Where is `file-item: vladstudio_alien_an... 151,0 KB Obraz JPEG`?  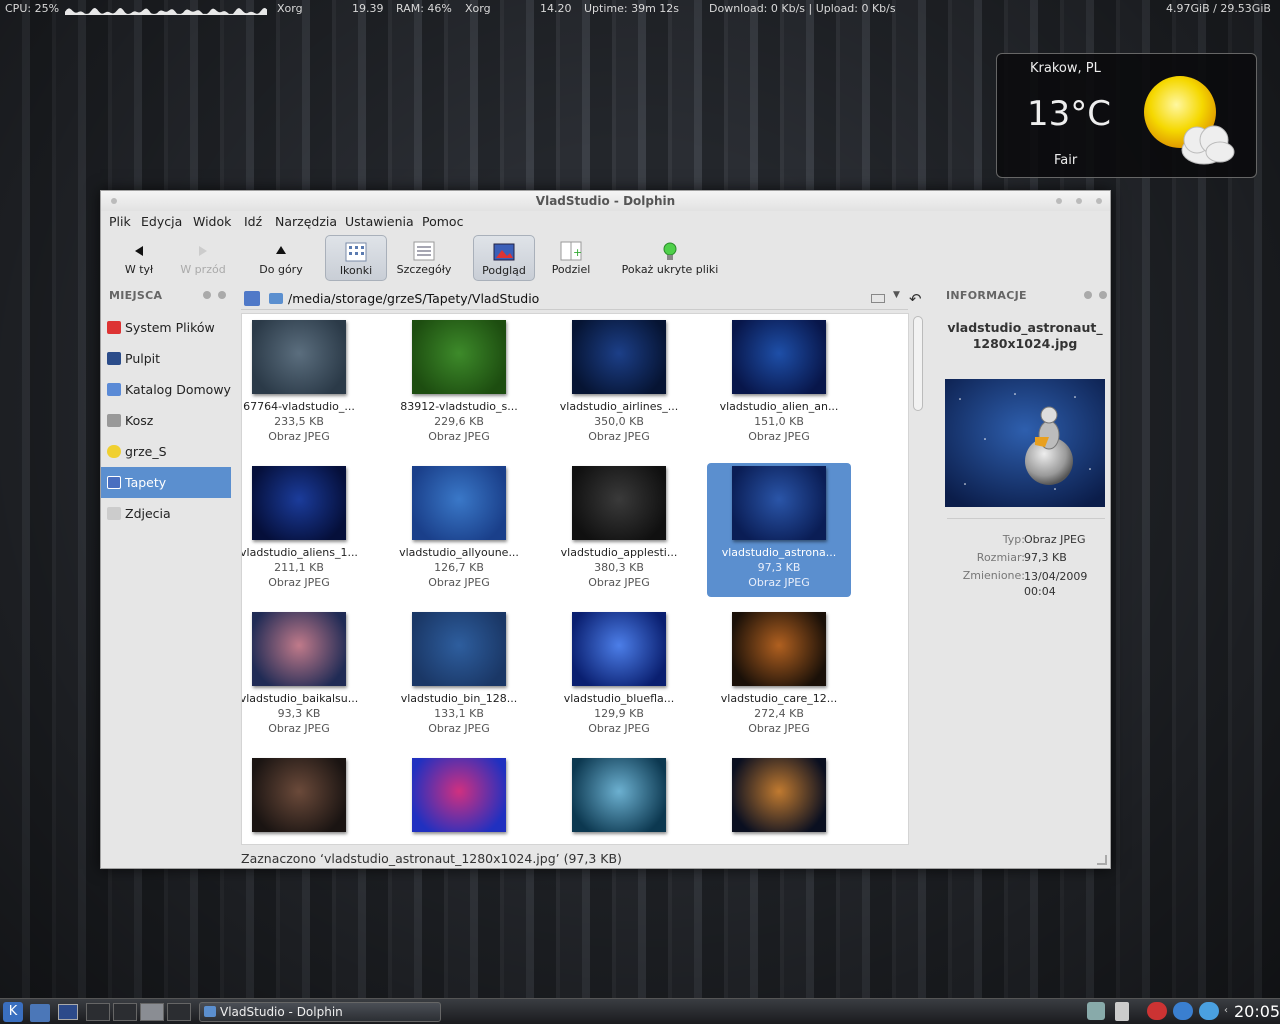 file-item: vladstudio_alien_an... 151,0 KB Obraz JPEG is located at coordinates (779, 384).